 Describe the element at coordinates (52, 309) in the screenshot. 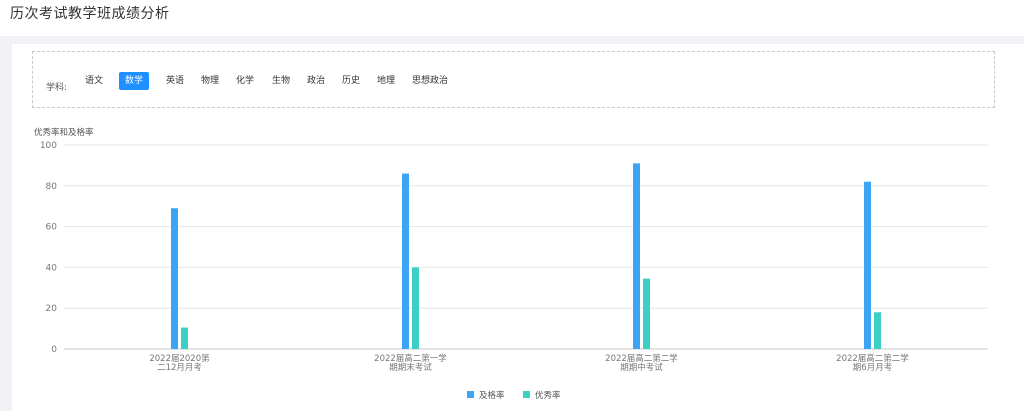

I see `y-tick-label: 20` at that location.